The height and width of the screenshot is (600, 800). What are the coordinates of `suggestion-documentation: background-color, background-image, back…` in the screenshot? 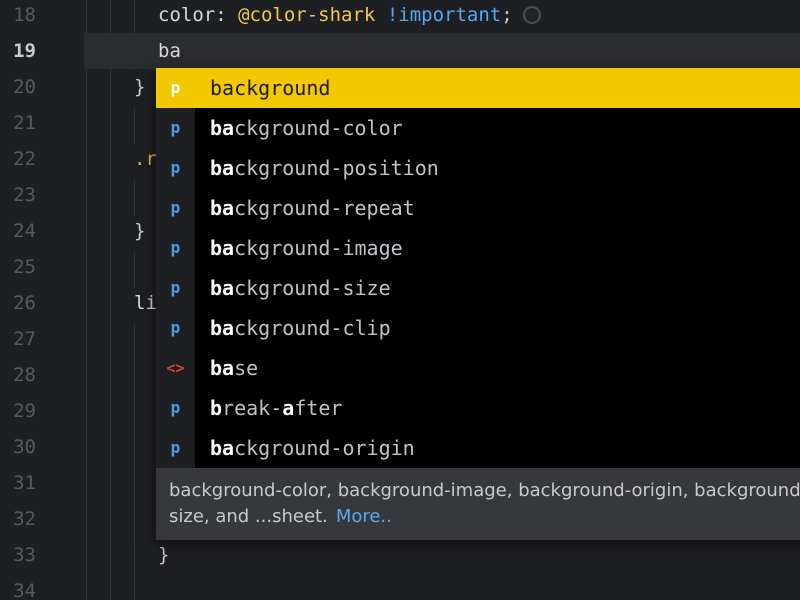 It's located at (478, 504).